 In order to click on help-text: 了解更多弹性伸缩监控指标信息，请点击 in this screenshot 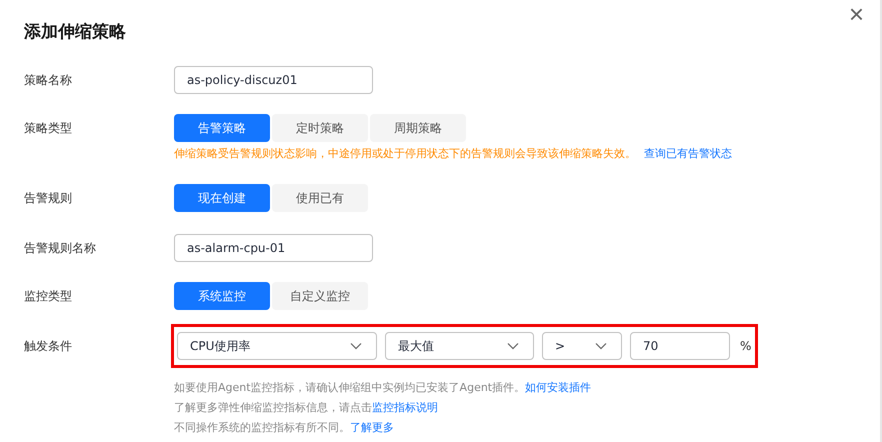, I will do `click(273, 407)`.